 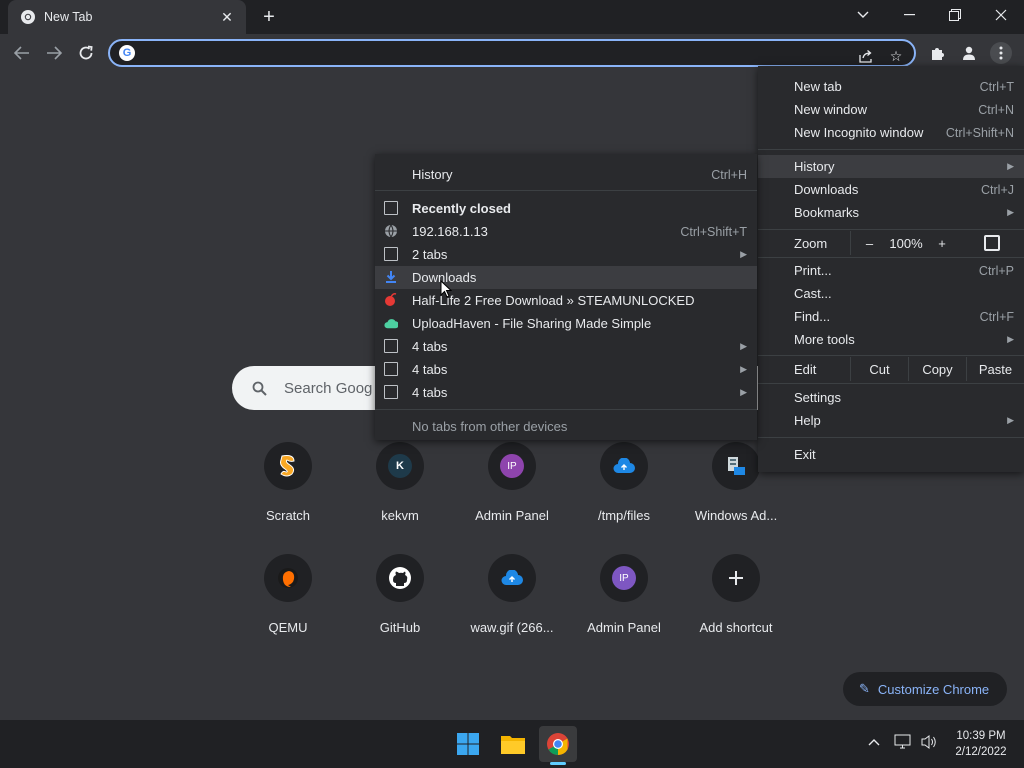 What do you see at coordinates (400, 604) in the screenshot?
I see `shortcut-github: GitHub` at bounding box center [400, 604].